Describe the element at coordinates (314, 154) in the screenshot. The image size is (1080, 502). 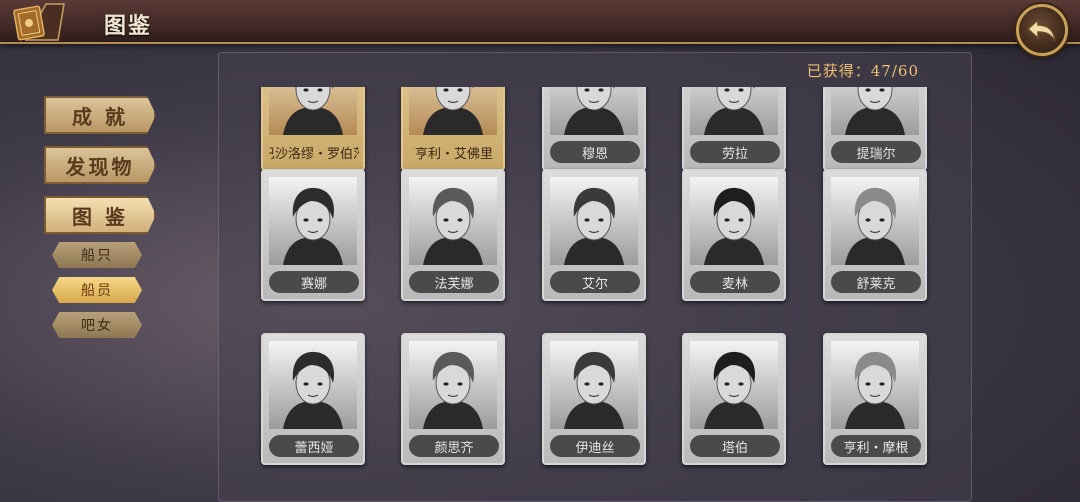
I see `crew-name-label: 巴沙洛缪・罗伯茨` at that location.